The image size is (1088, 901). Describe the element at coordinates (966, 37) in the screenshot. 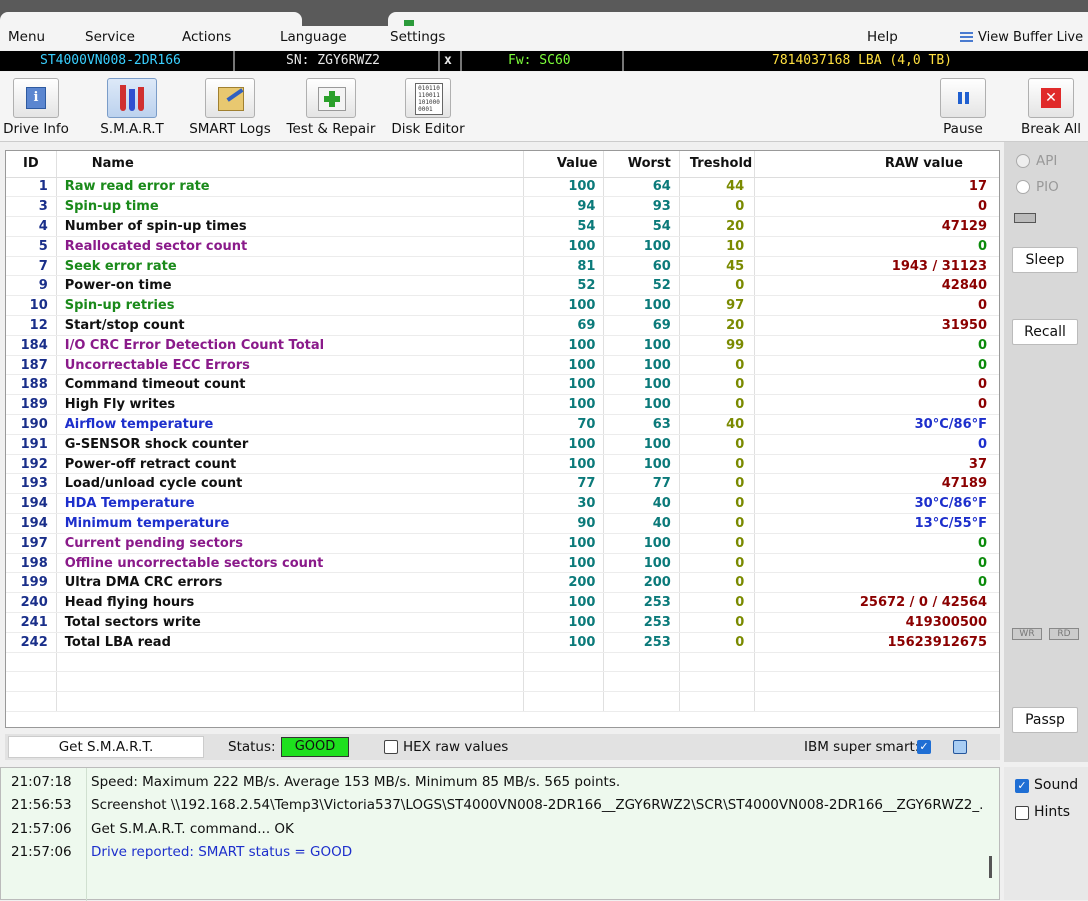

I see `list-icon` at that location.